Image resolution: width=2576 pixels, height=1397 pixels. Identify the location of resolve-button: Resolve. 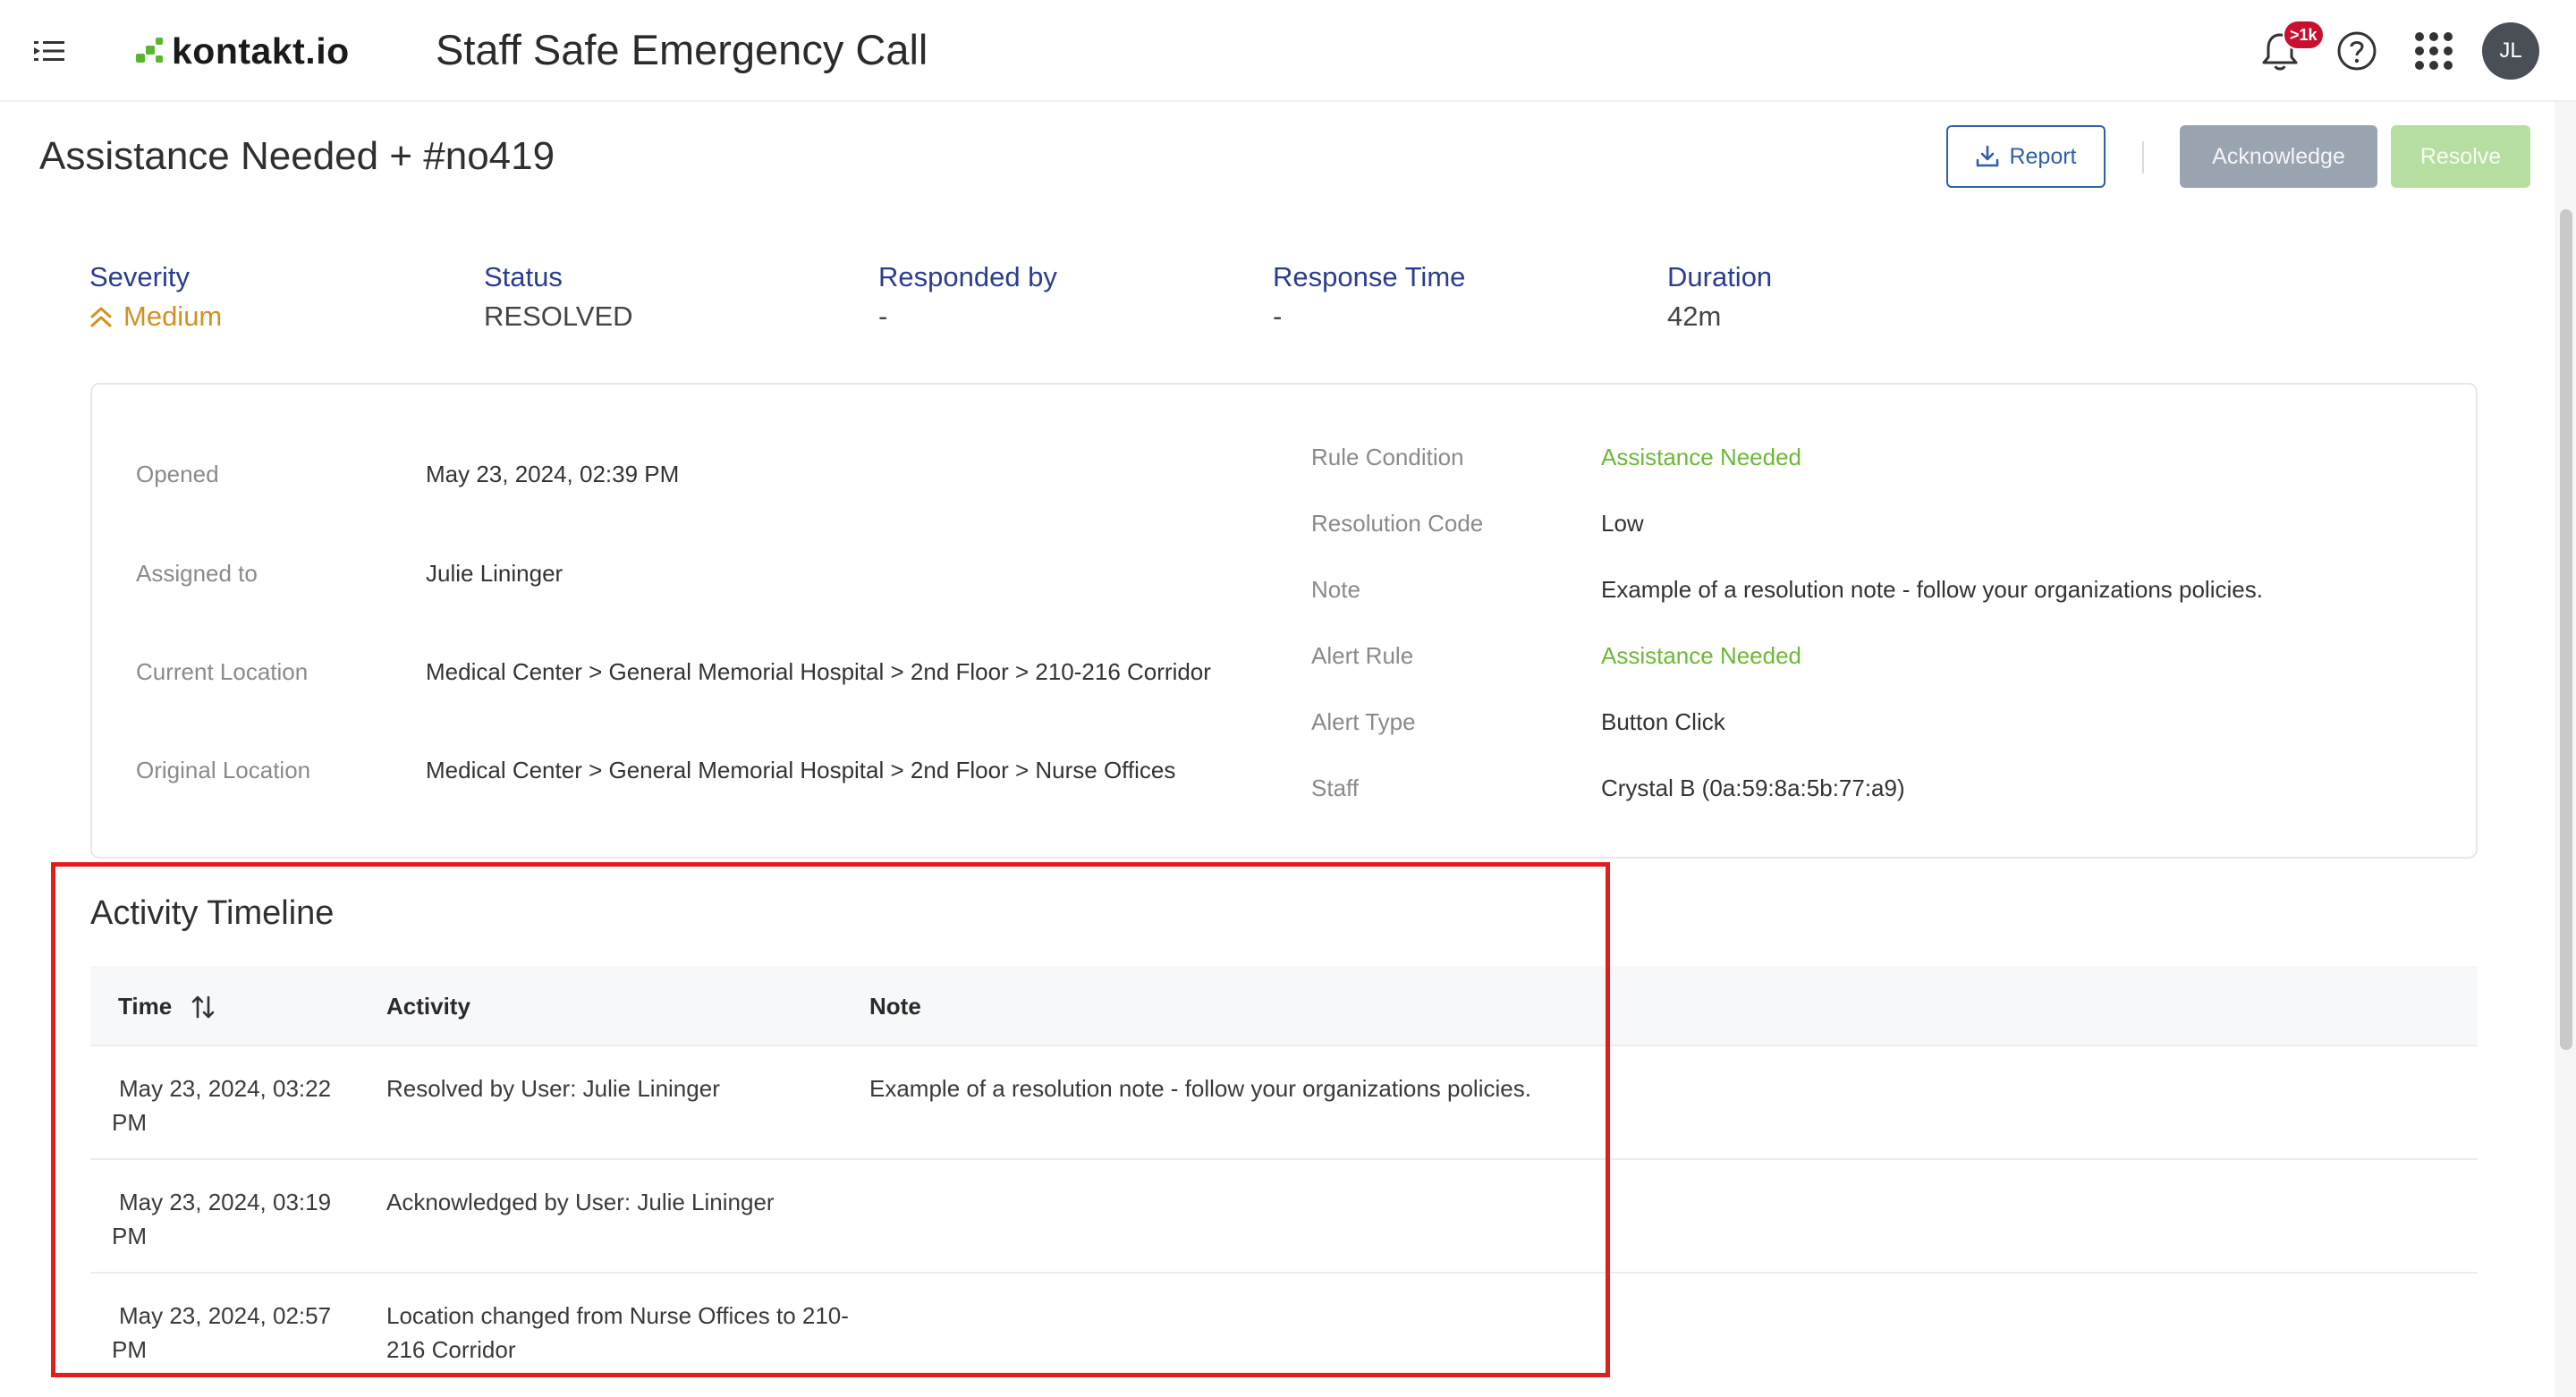
(2460, 156).